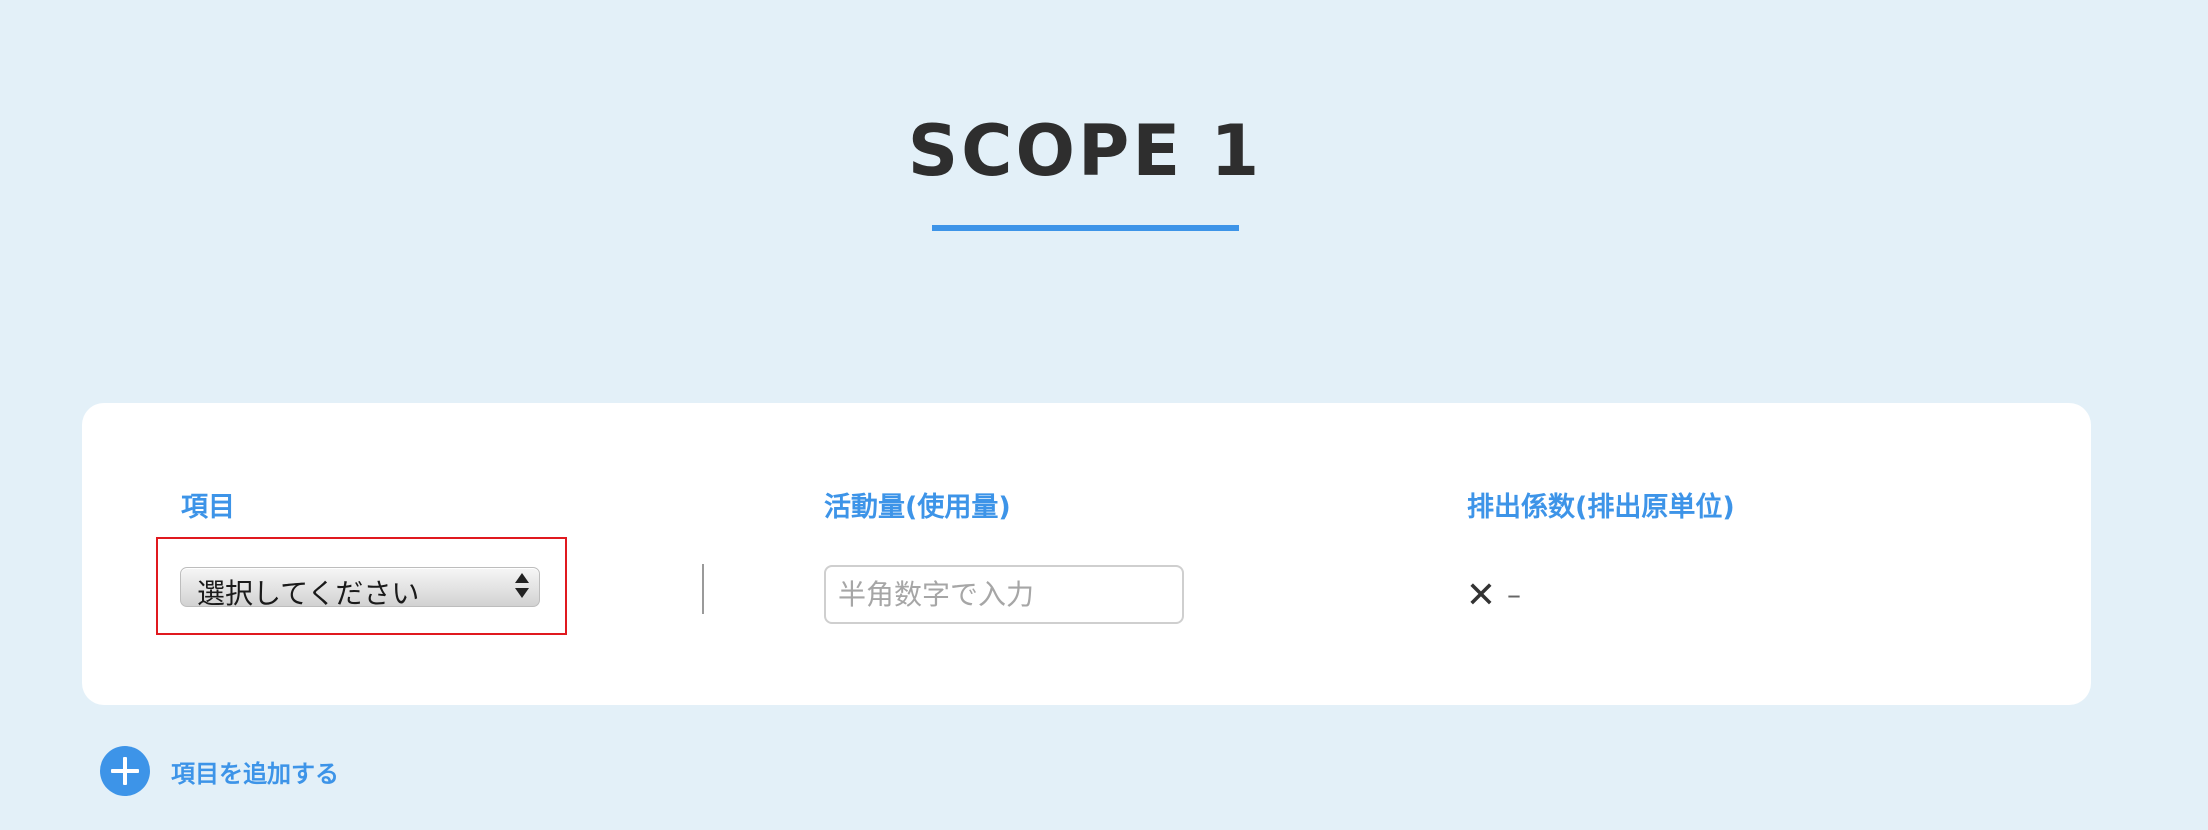  I want to click on title-underline, so click(1085, 228).